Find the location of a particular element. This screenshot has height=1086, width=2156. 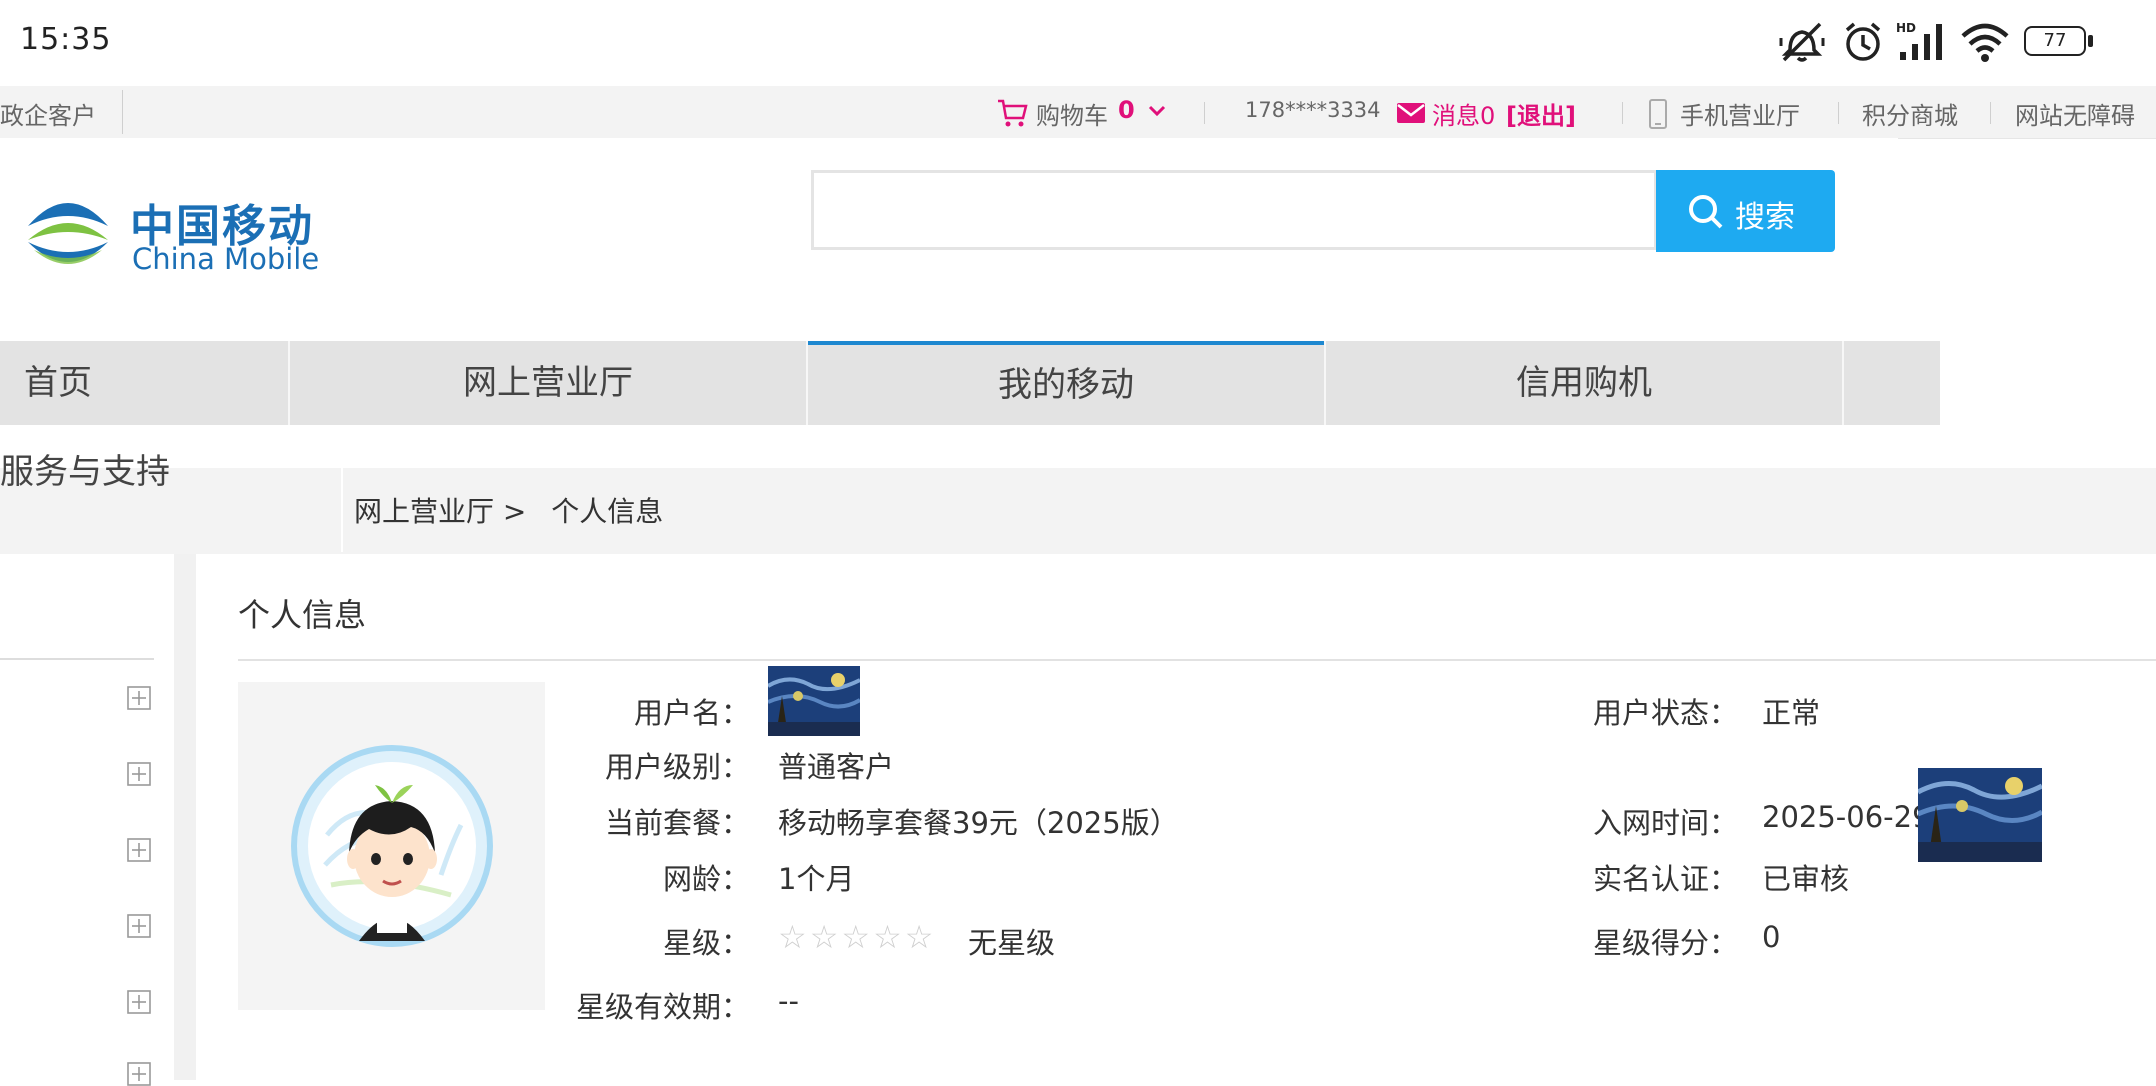

star-rating: ☆☆☆☆☆ is located at coordinates (857, 937).